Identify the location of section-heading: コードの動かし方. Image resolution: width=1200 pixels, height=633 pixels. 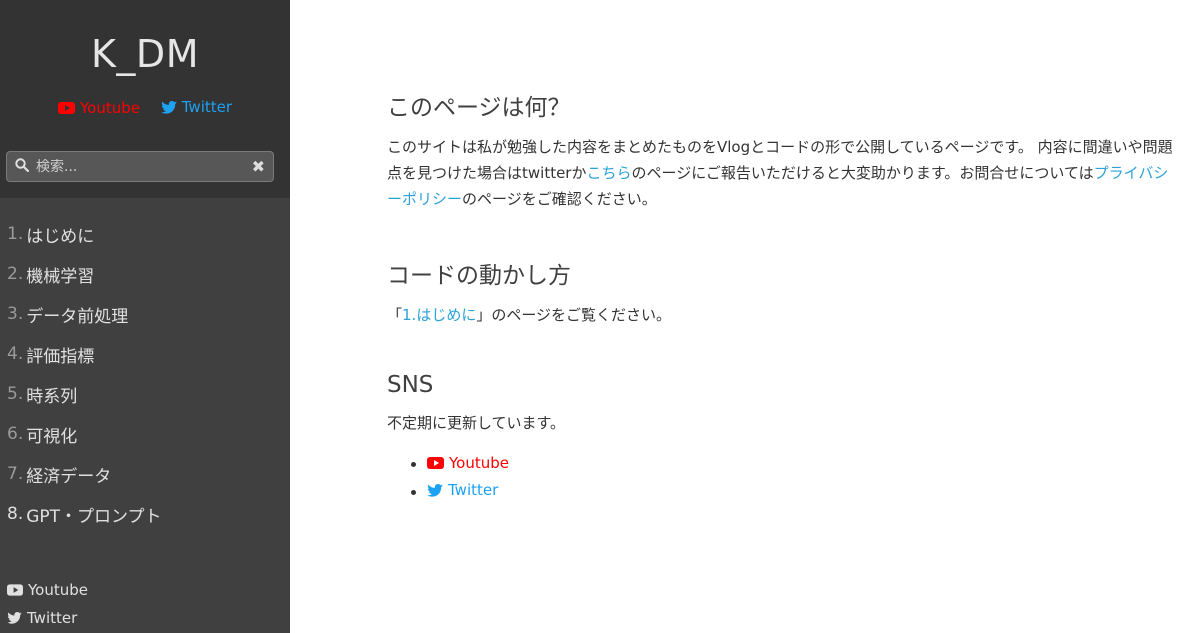
(479, 276).